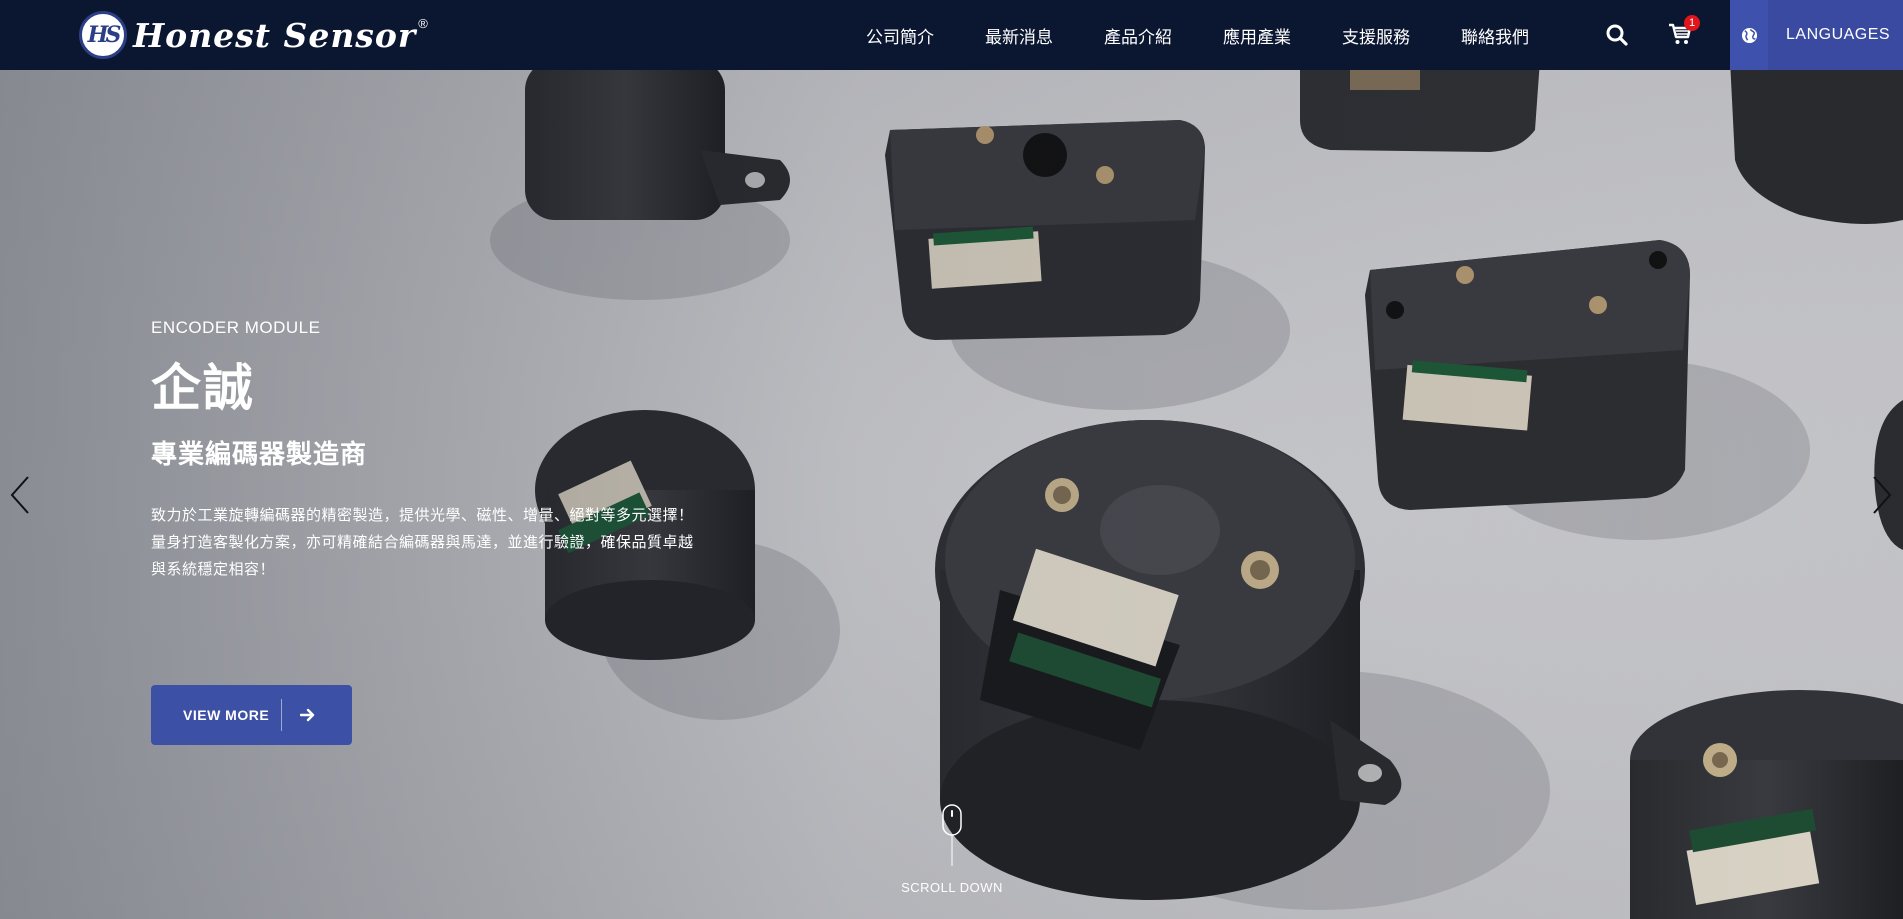 Image resolution: width=1903 pixels, height=919 pixels. I want to click on button-divider, so click(281, 715).